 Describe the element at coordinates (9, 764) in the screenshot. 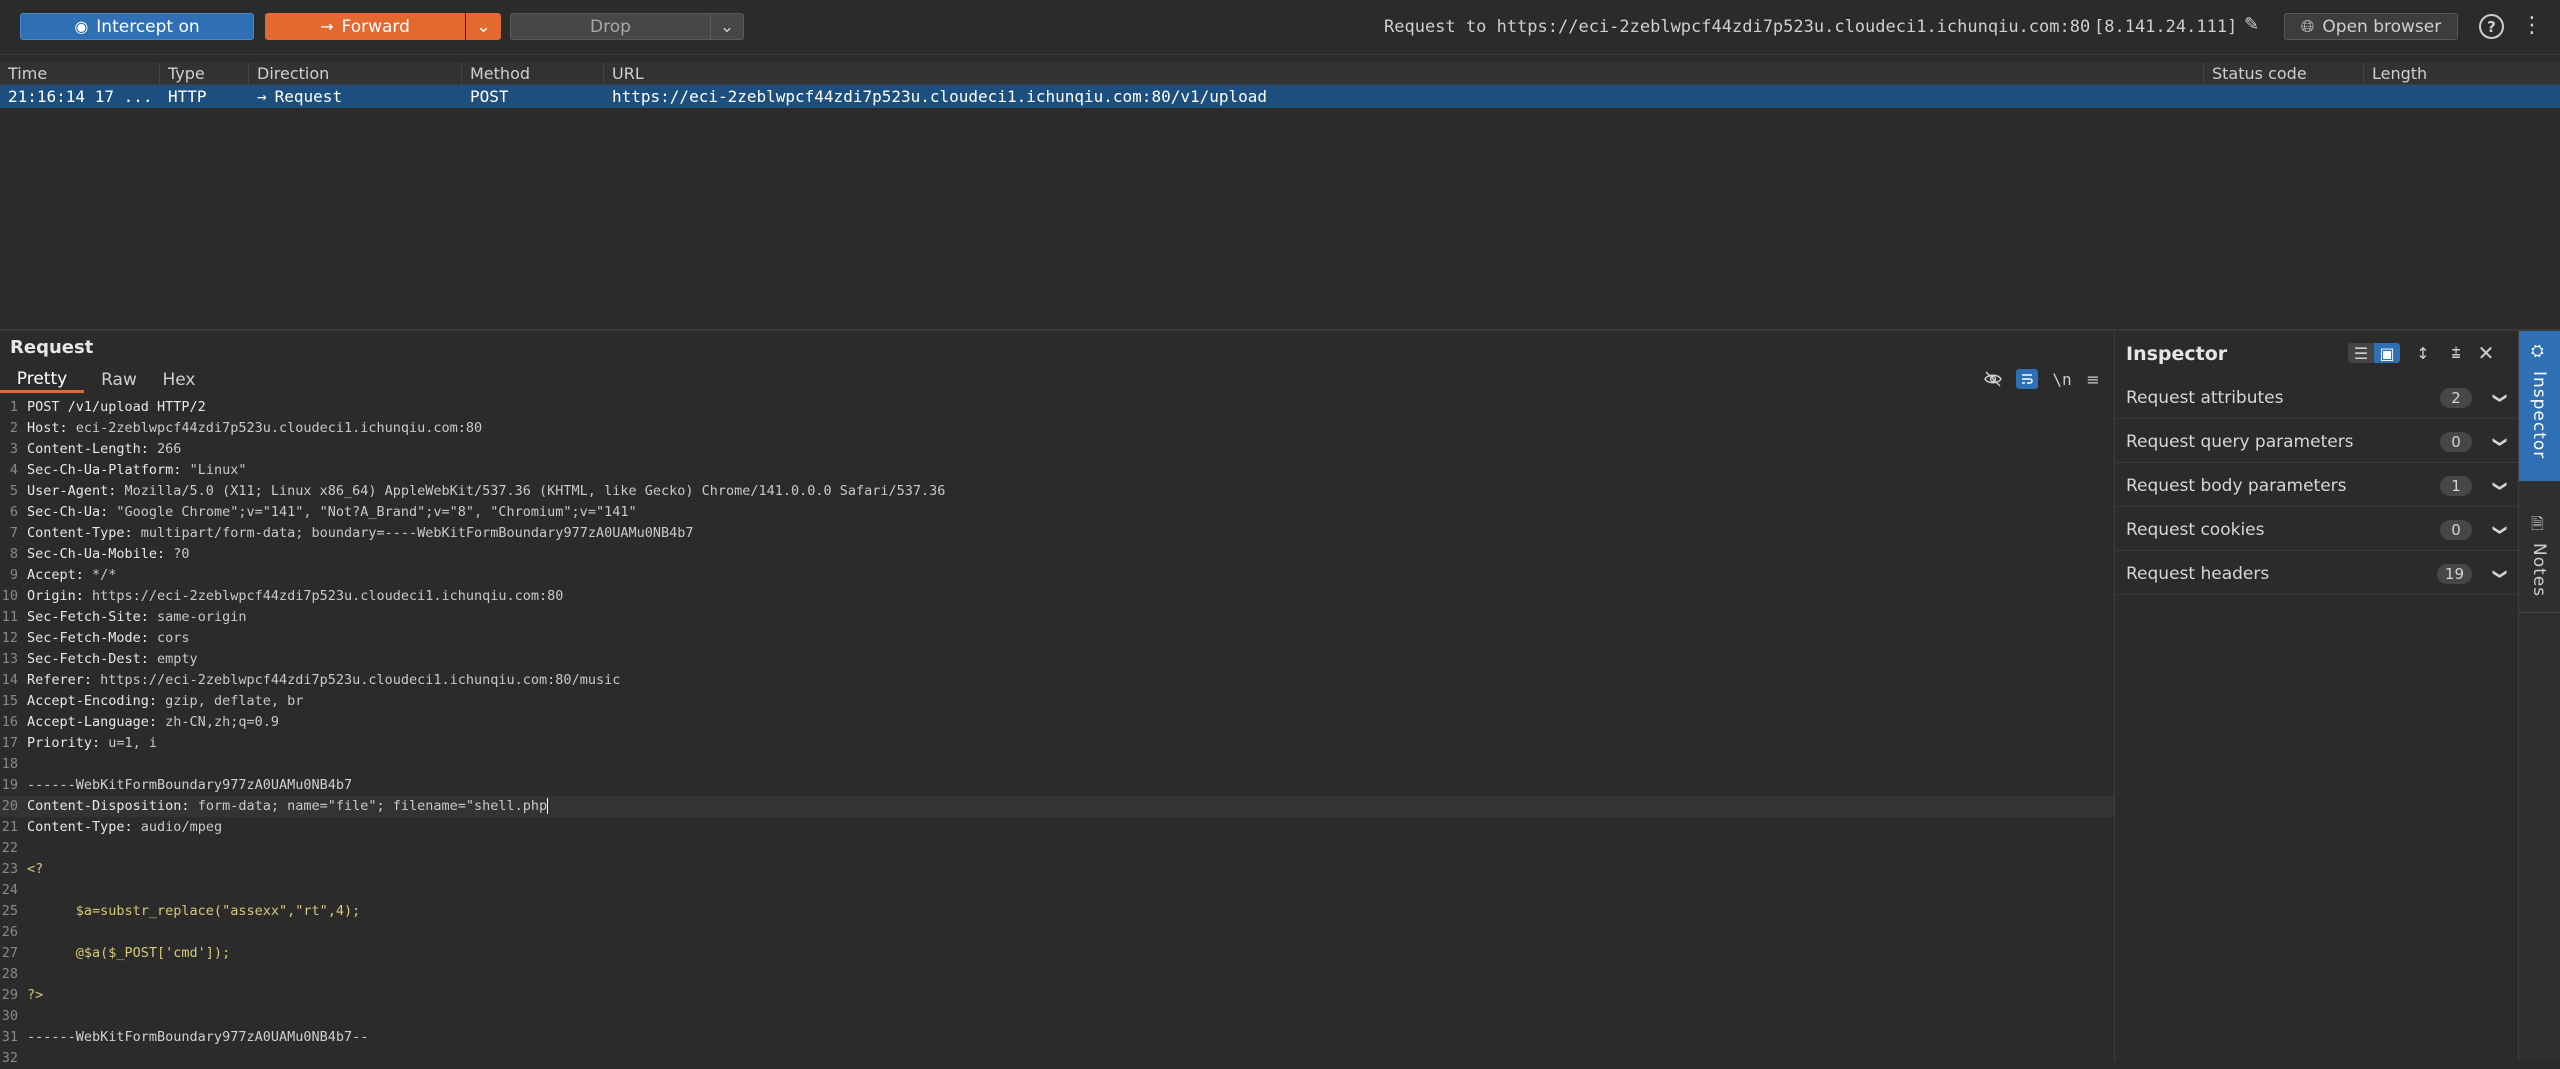

I see `line-number: 18` at that location.